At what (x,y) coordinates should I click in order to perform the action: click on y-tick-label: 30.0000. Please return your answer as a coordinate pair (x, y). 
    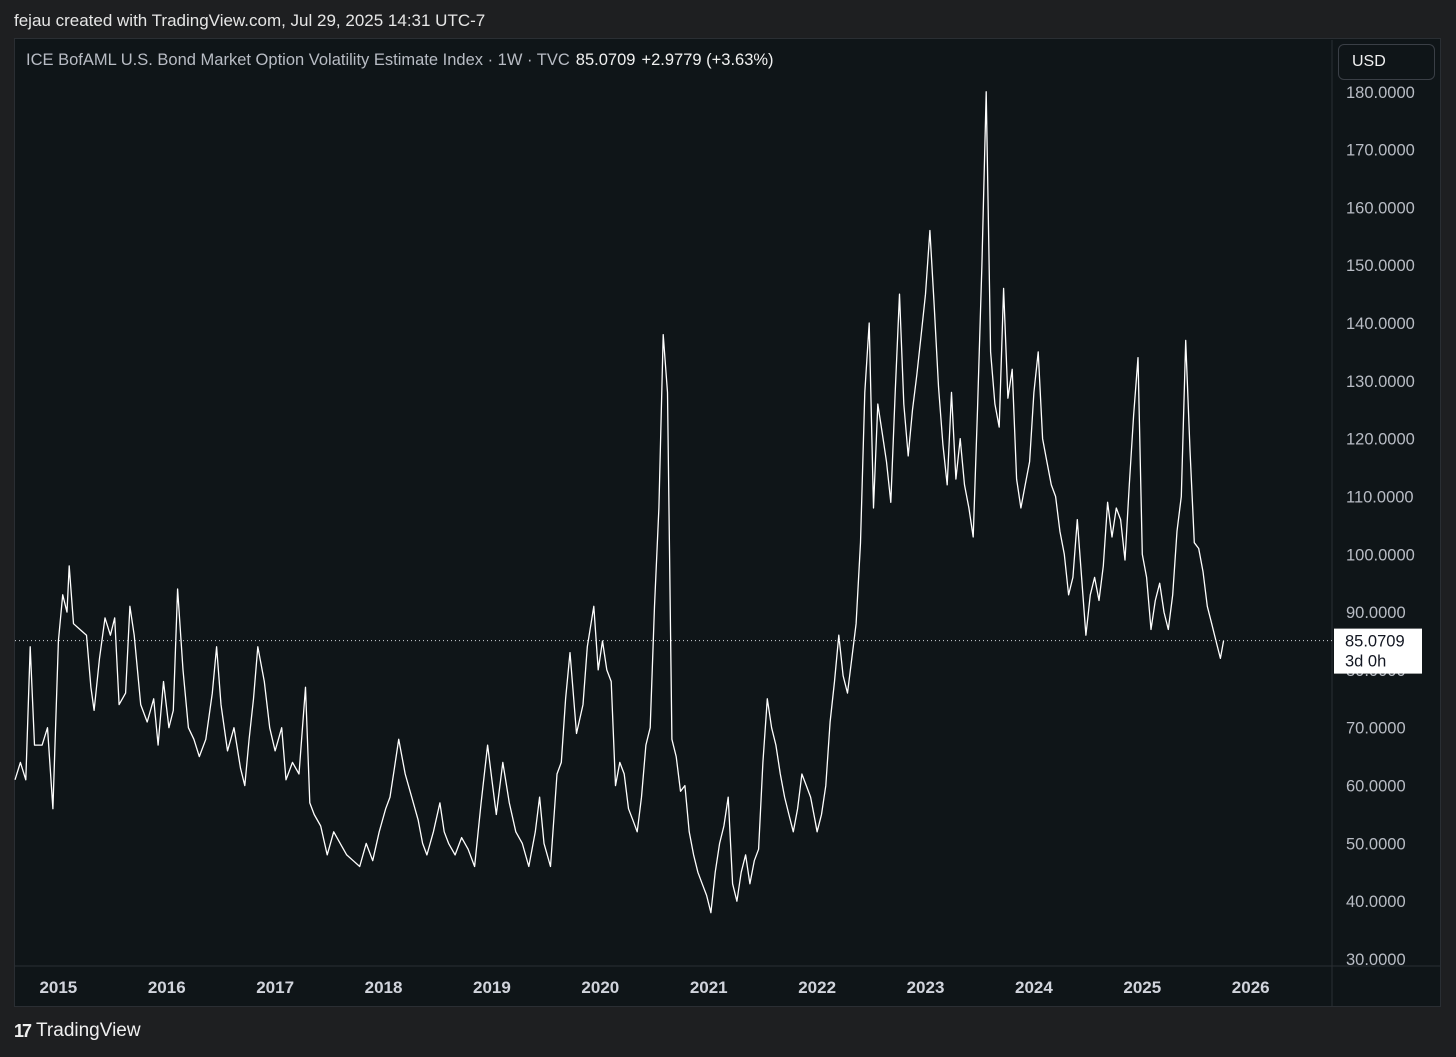
    Looking at the image, I should click on (1376, 960).